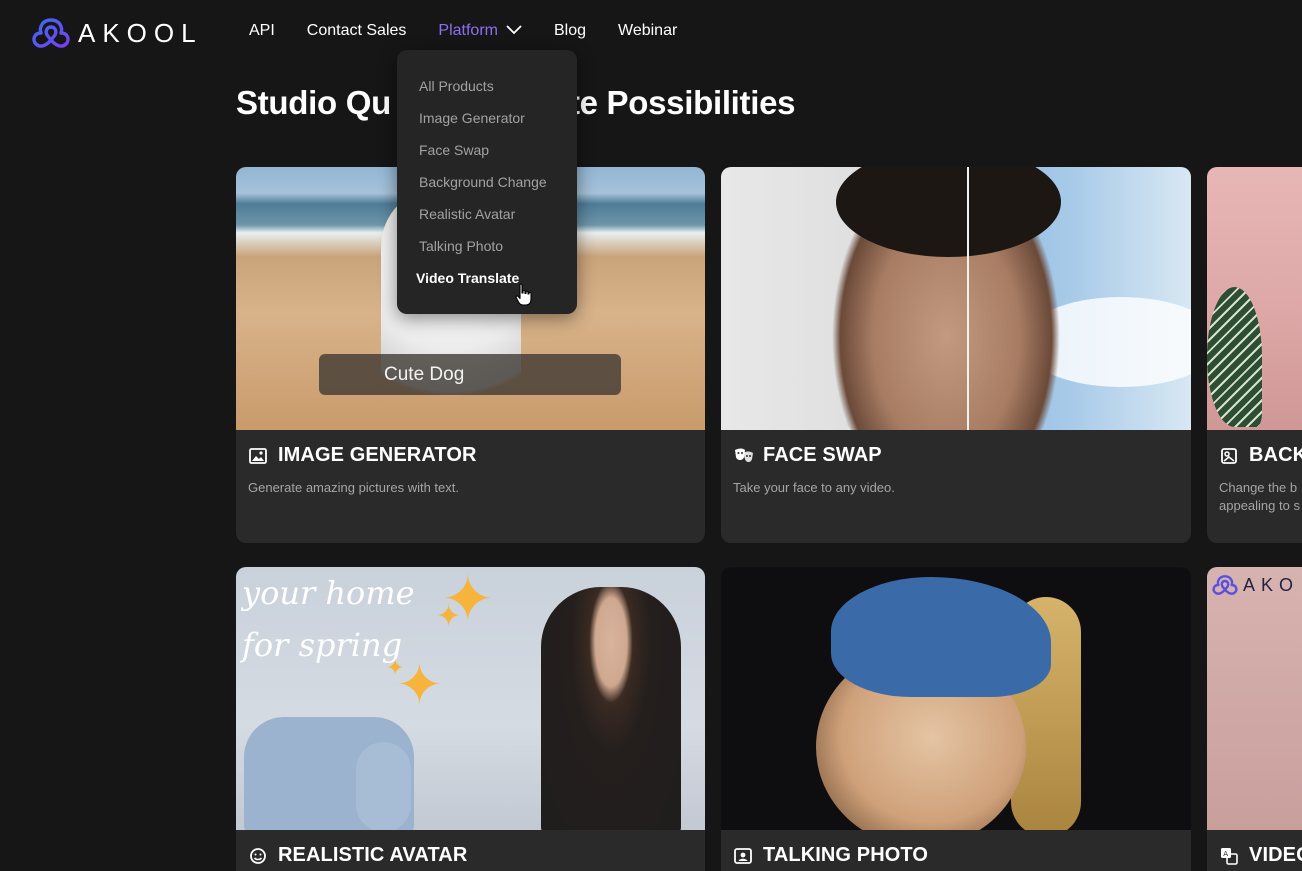  Describe the element at coordinates (383, 786) in the screenshot. I see `chair-arm-shape` at that location.